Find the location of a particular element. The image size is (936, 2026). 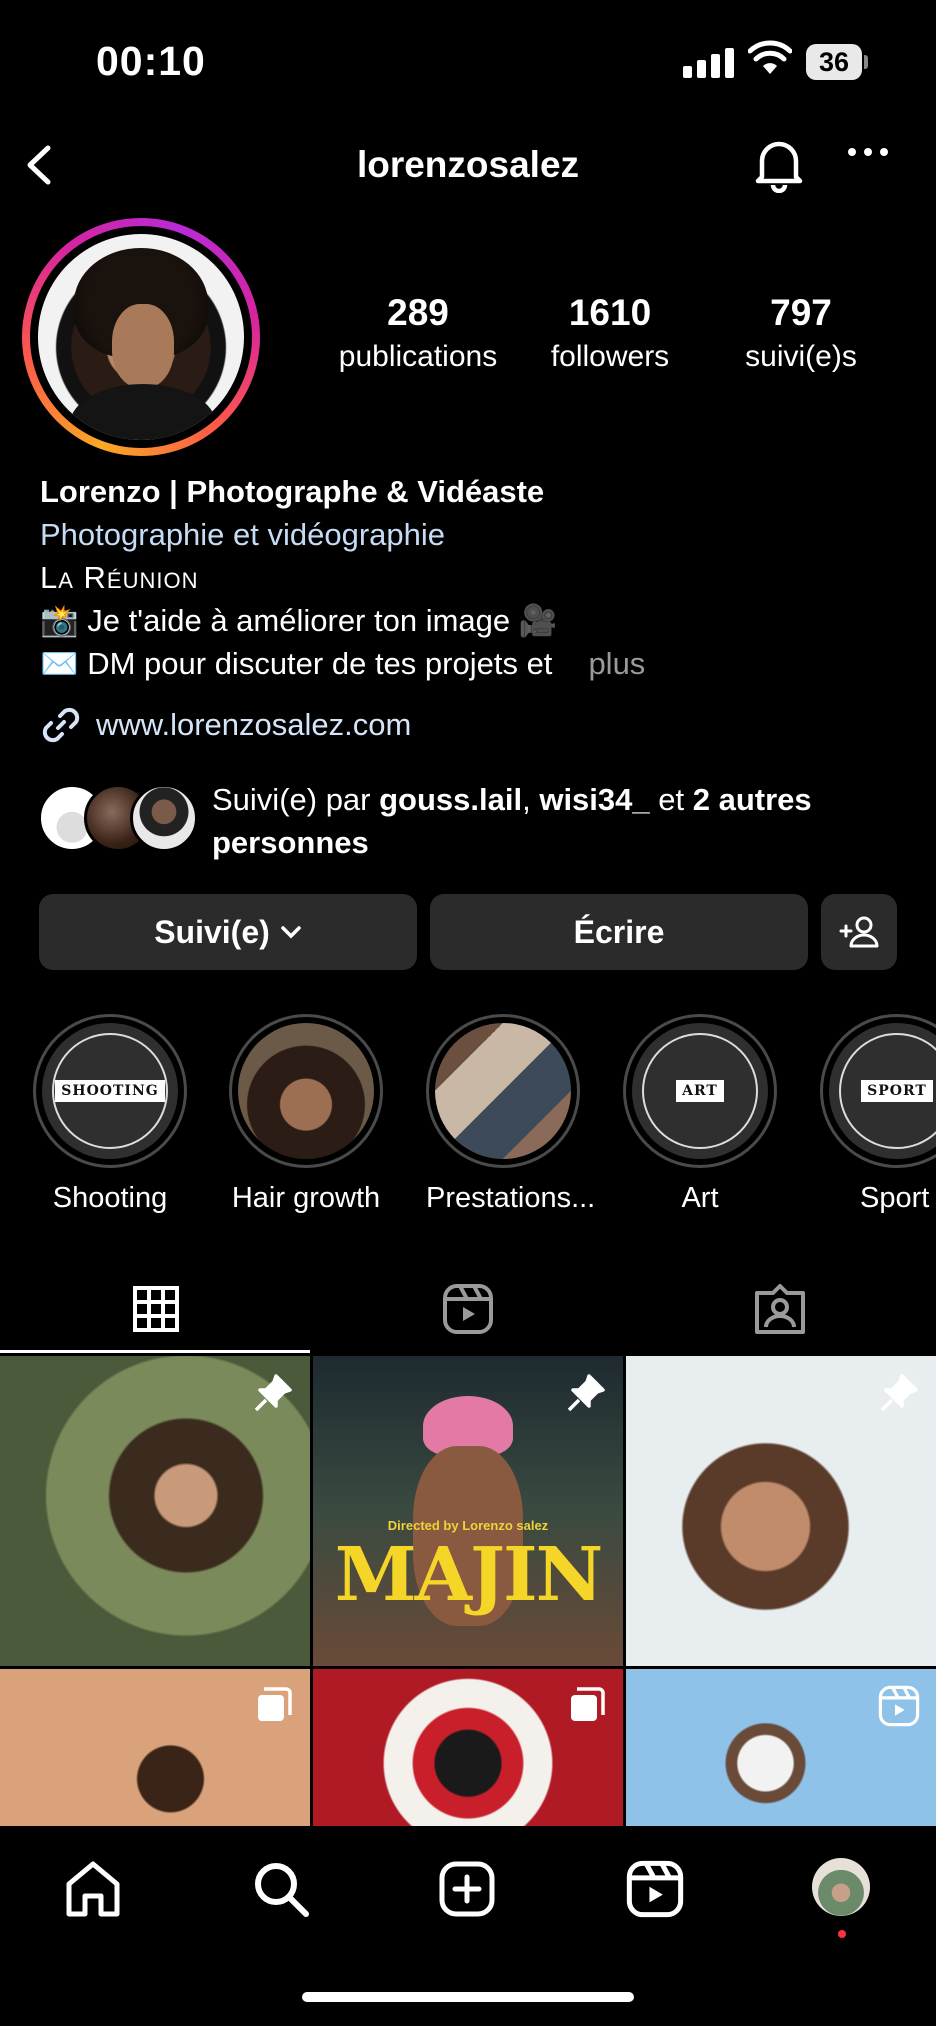

highlight-label: Hair growth is located at coordinates (306, 1198).